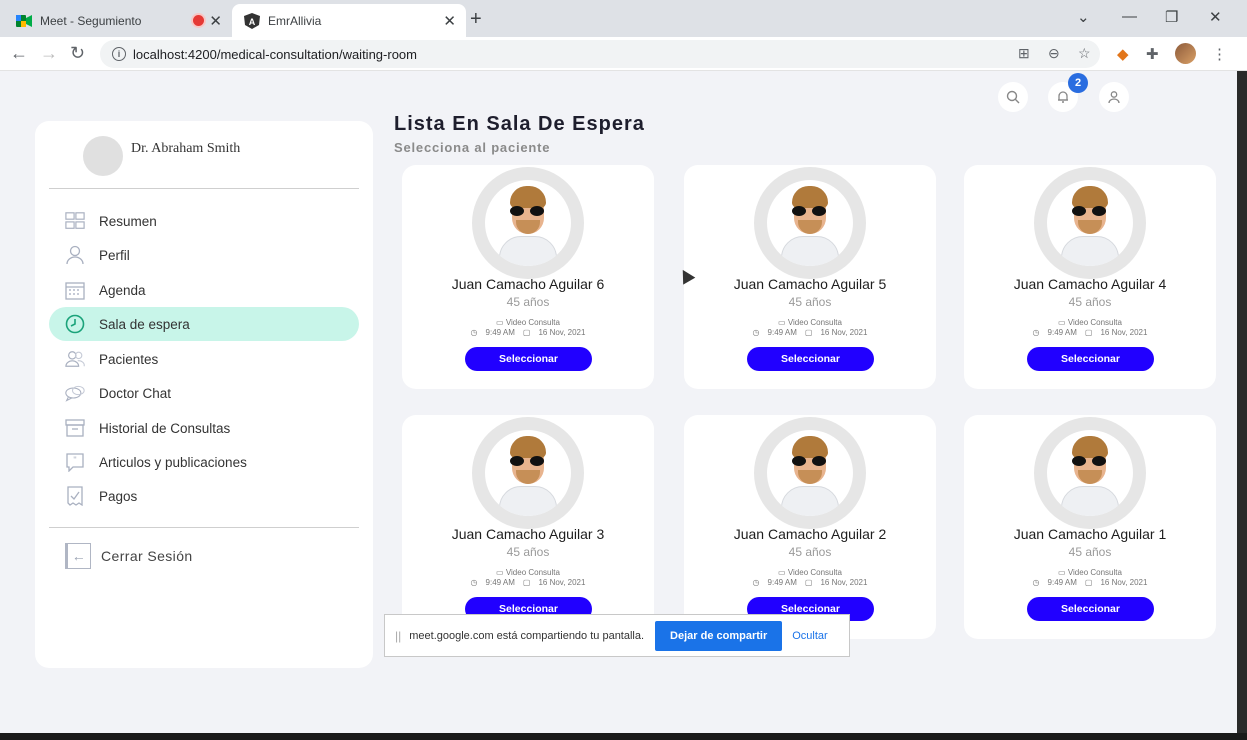 This screenshot has height=740, width=1247. Describe the element at coordinates (75, 290) in the screenshot. I see `calendar-icon` at that location.